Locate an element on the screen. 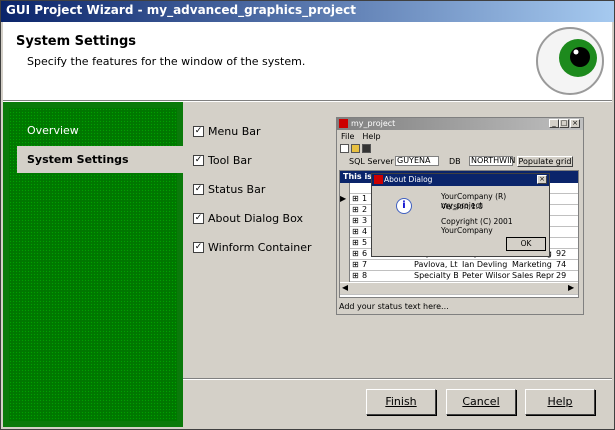  option-menu-bar: Menu Bar is located at coordinates (227, 131).